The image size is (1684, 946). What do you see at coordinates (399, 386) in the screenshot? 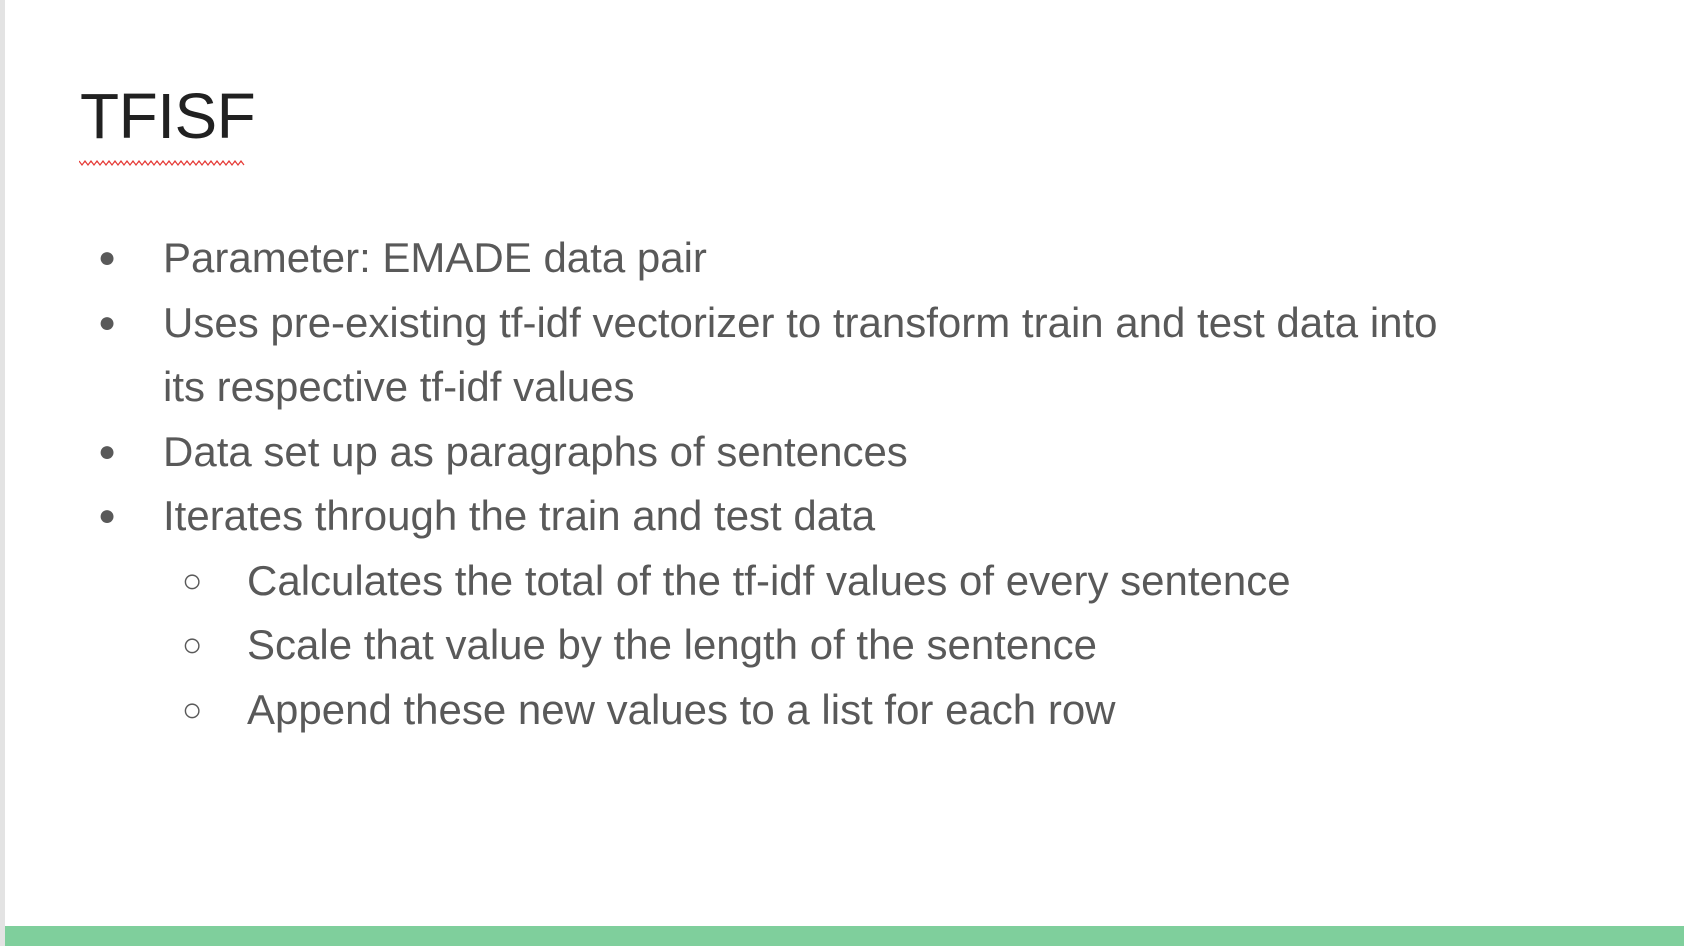
I see `bullet-text: its respective tf-idf values` at bounding box center [399, 386].